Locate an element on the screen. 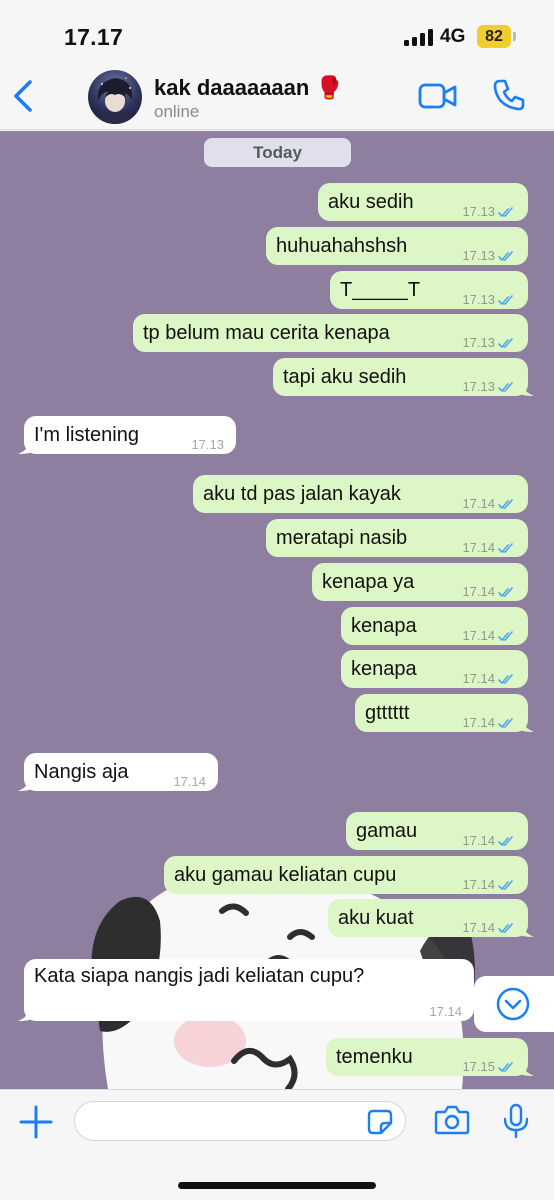 This screenshot has height=1200, width=554. date-label: Today is located at coordinates (277, 152).